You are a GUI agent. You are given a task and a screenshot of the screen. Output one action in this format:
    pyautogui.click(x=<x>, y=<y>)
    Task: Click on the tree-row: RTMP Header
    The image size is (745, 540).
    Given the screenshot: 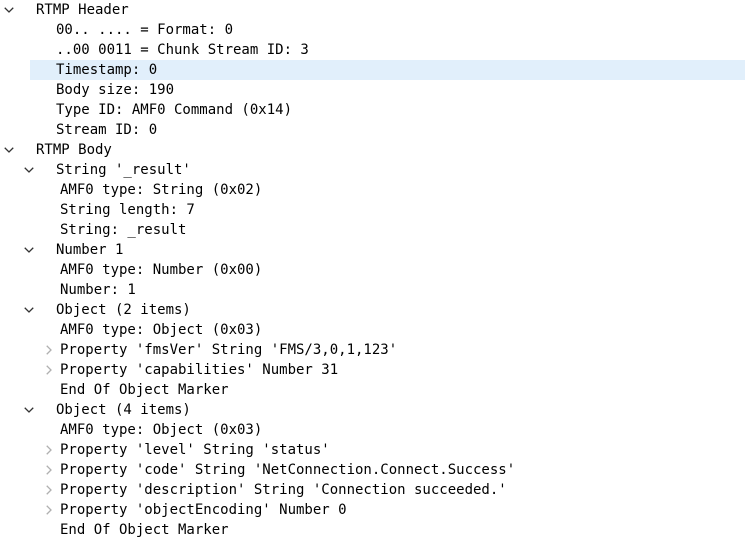 What is the action you would take?
    pyautogui.click(x=372, y=10)
    